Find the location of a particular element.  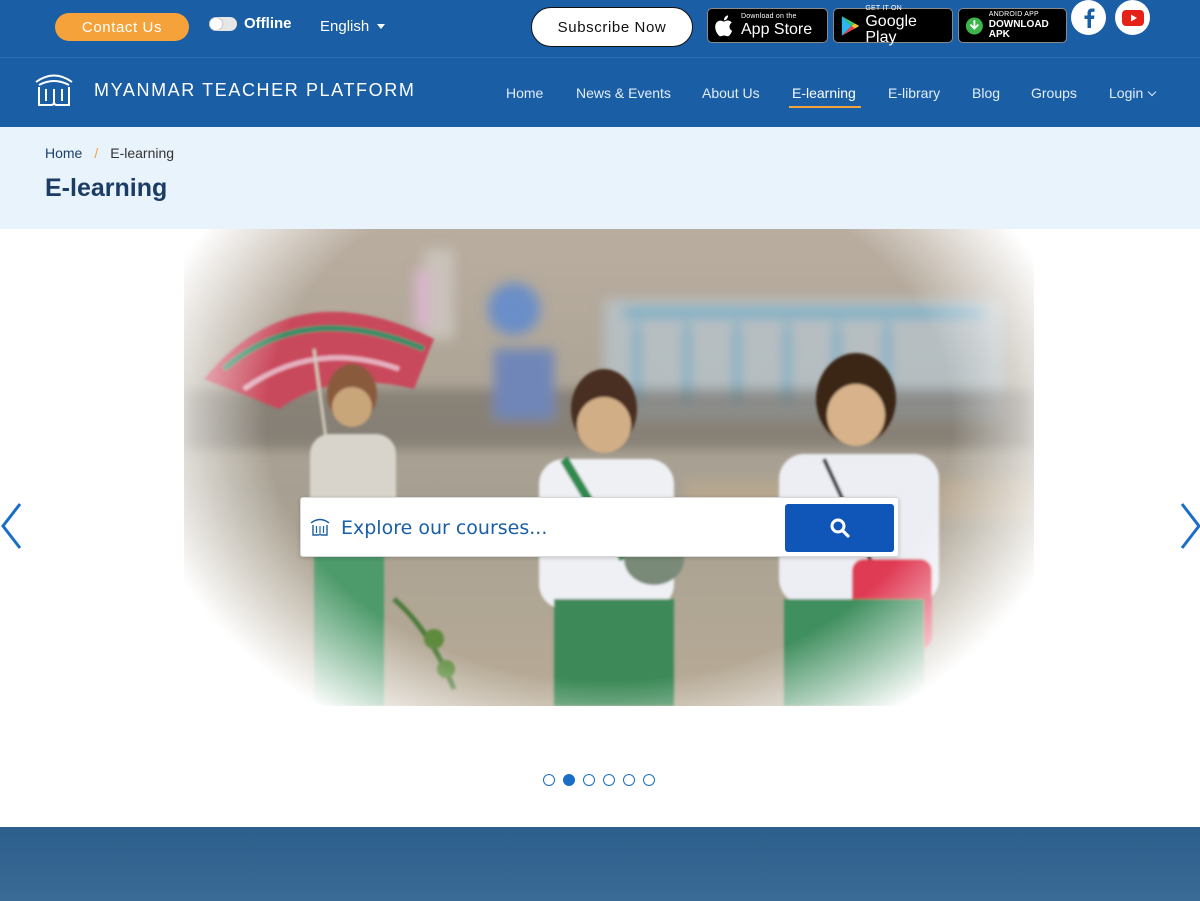

app-store-big: App Store is located at coordinates (777, 29).